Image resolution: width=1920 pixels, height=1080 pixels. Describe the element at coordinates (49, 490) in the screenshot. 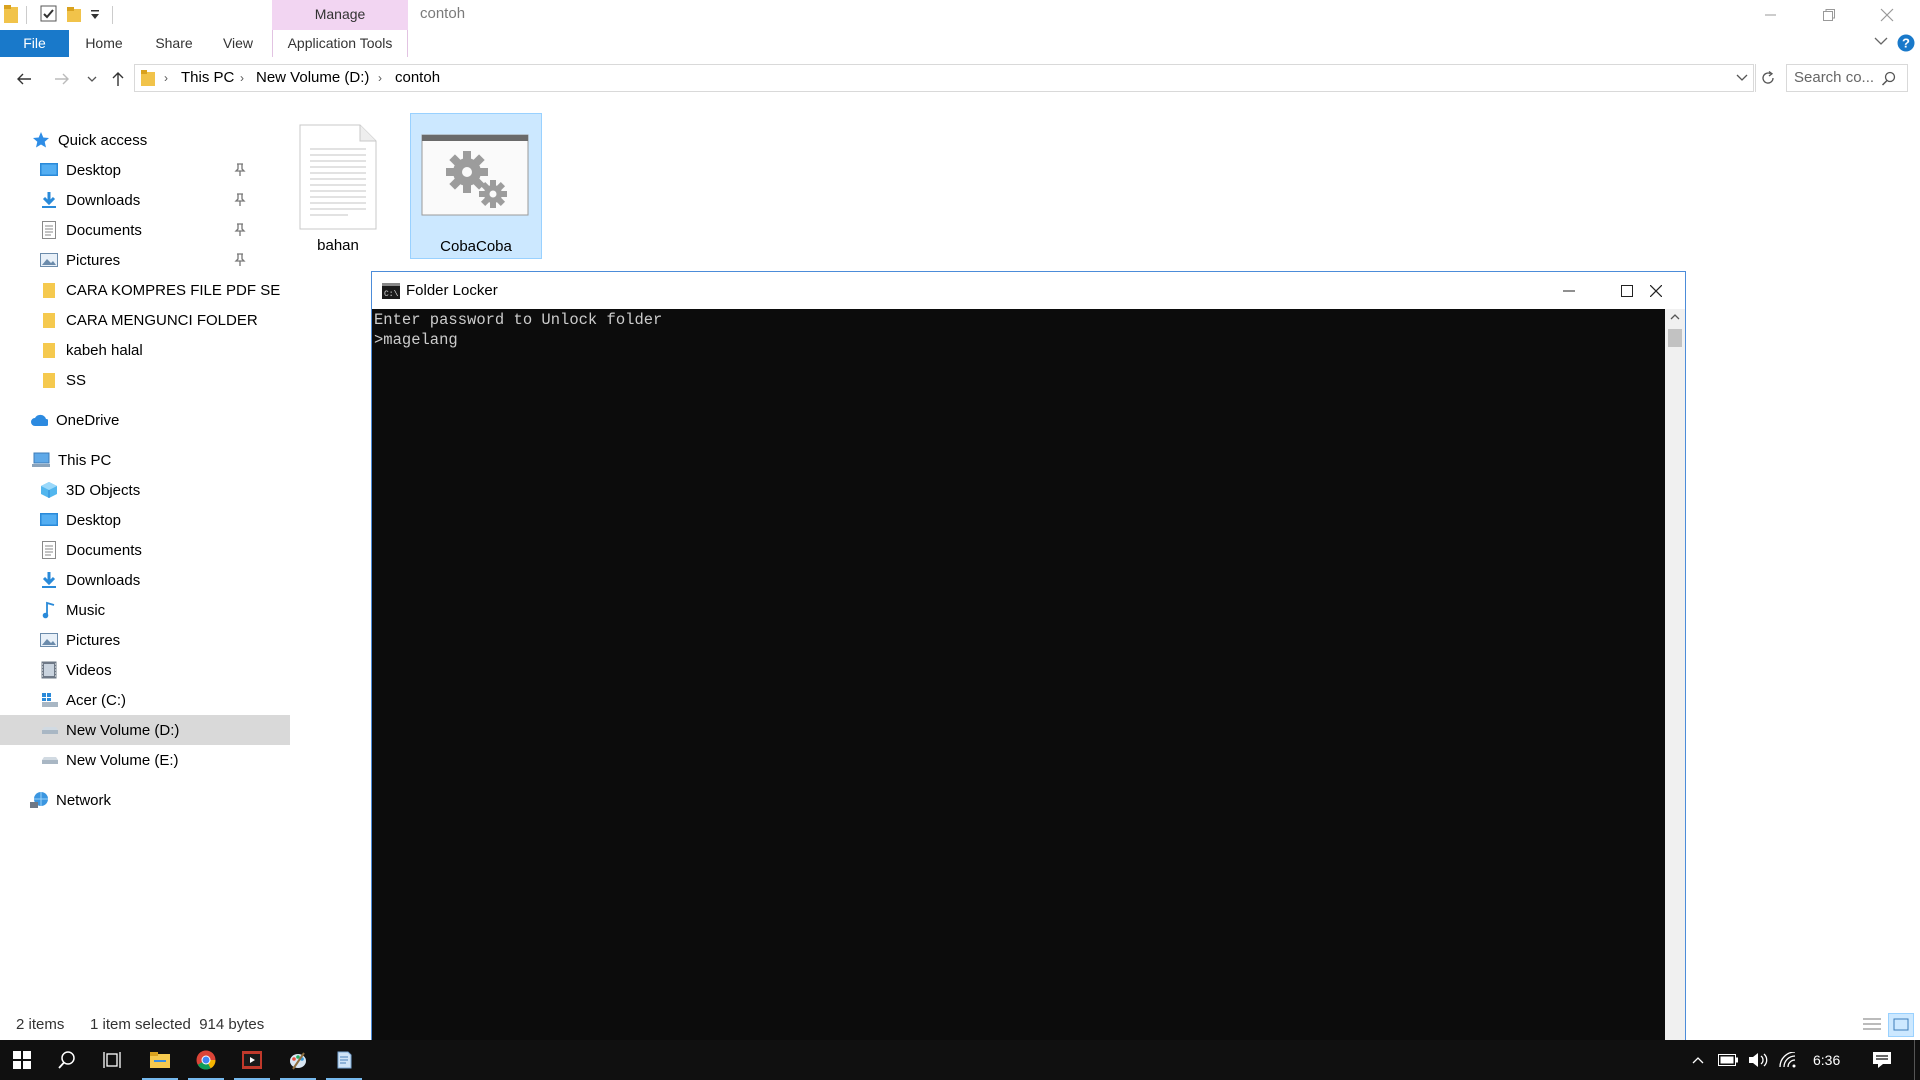

I see `3d-objects-icon` at that location.